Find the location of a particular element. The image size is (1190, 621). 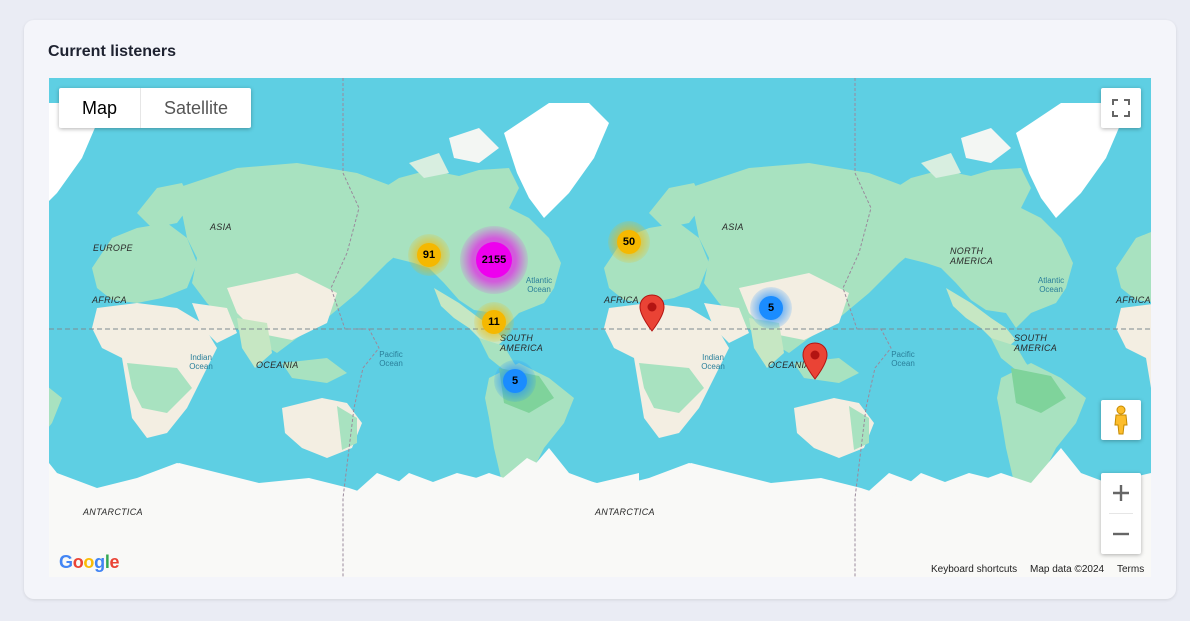

cluster-count: 50 is located at coordinates (629, 242).